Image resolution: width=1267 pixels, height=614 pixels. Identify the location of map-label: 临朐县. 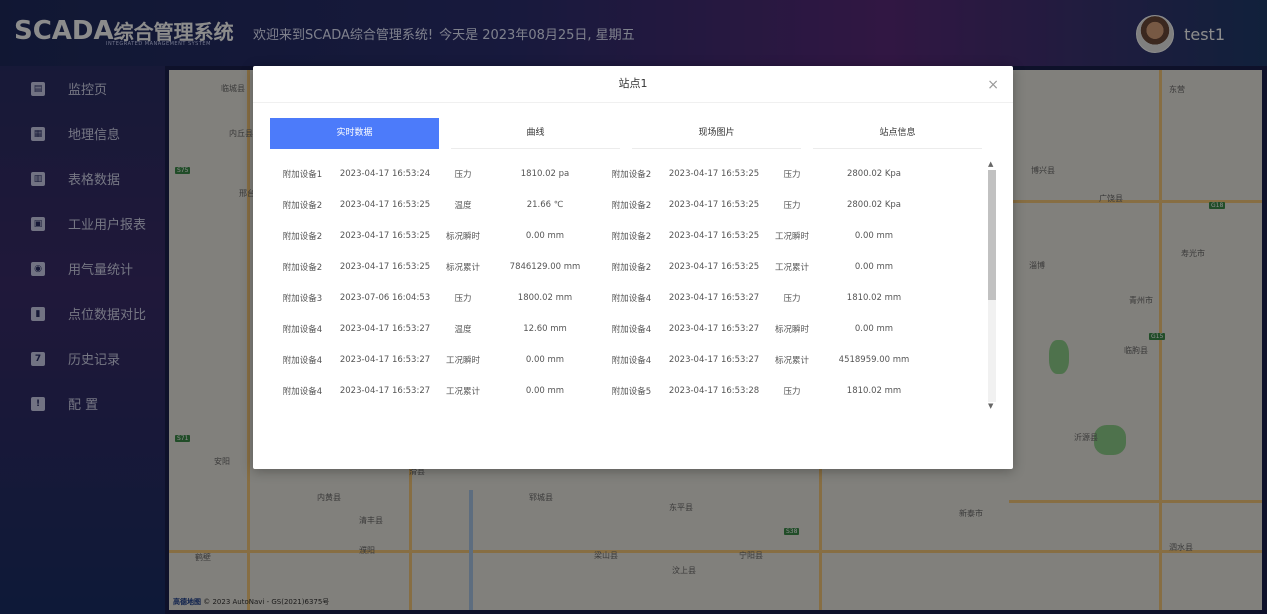
(1136, 350).